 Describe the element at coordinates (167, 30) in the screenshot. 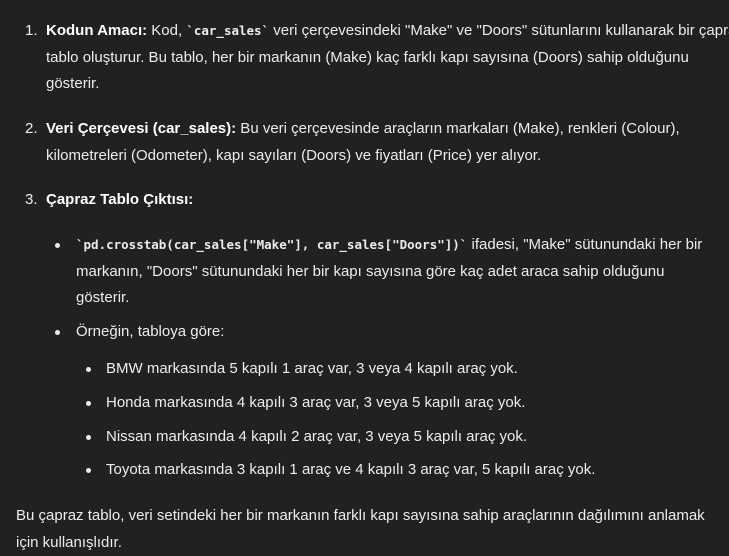

I see `item-text: Kod,` at that location.